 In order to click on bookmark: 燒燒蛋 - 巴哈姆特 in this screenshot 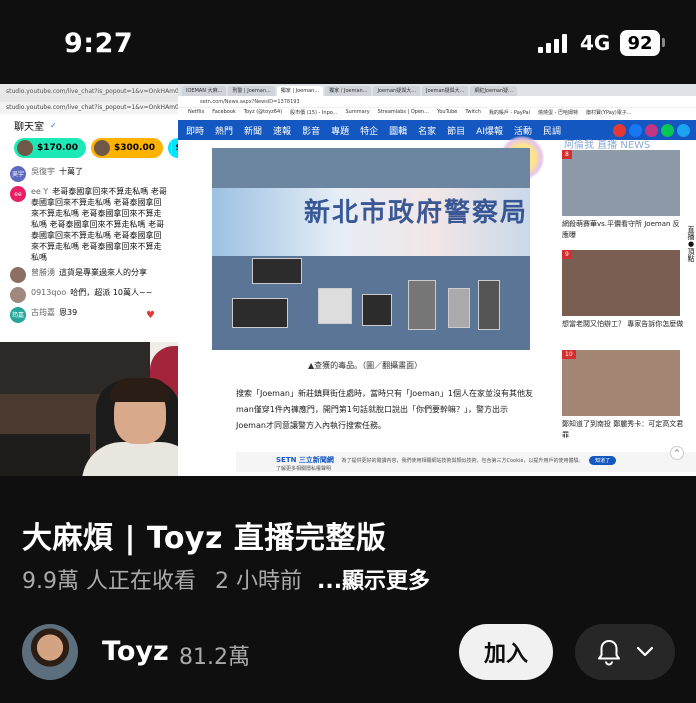, I will do `click(557, 113)`.